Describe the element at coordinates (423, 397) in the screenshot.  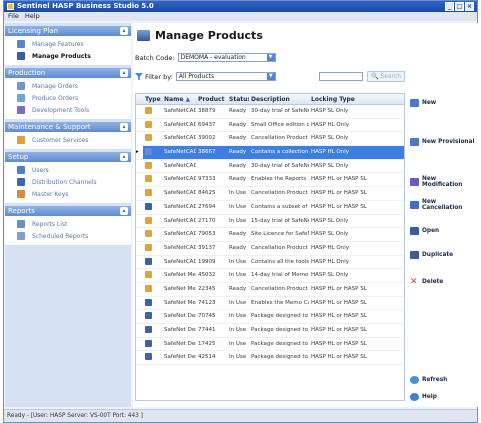
I see `help-action: Help` at that location.